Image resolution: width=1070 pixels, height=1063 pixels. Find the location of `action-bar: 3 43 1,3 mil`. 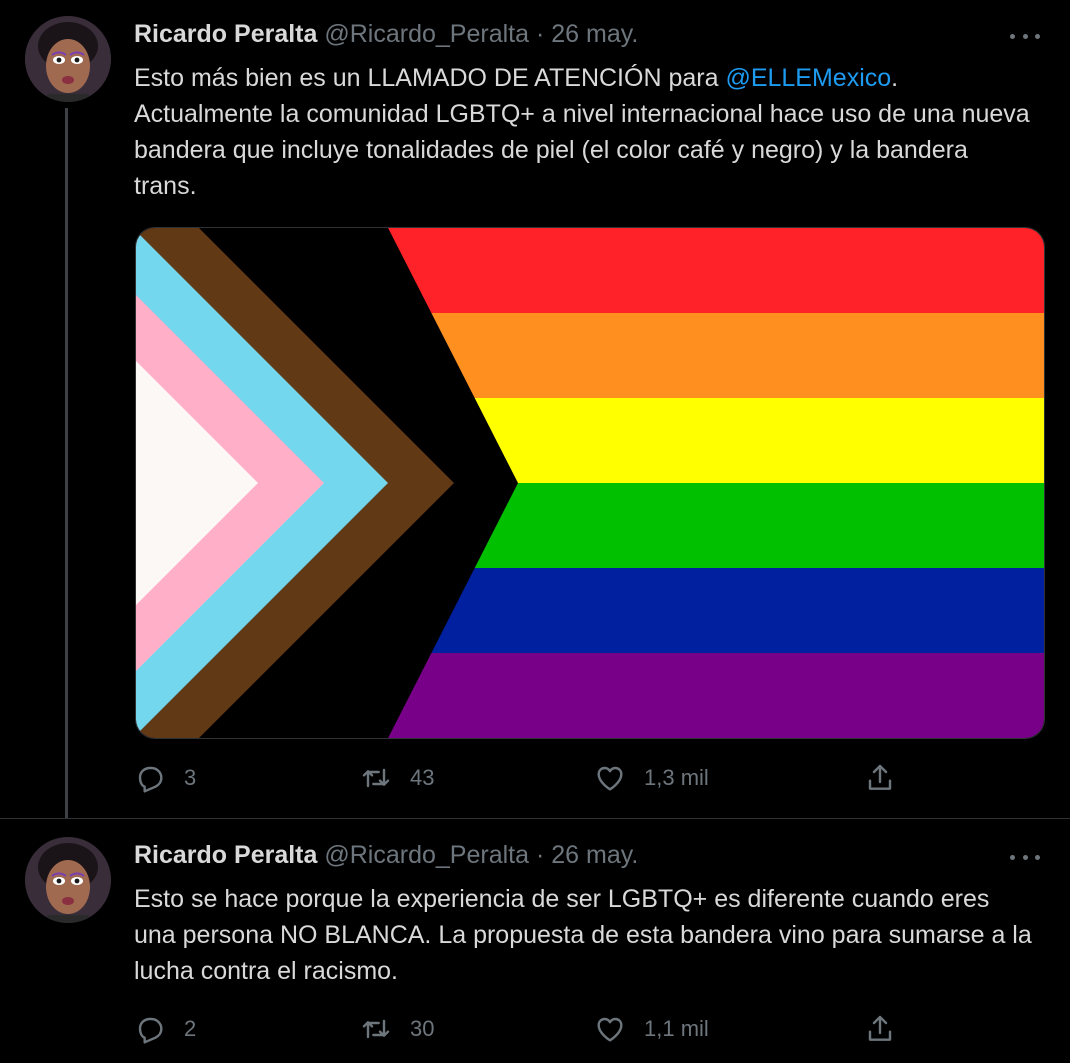

action-bar: 3 43 1,3 mil is located at coordinates (584, 778).